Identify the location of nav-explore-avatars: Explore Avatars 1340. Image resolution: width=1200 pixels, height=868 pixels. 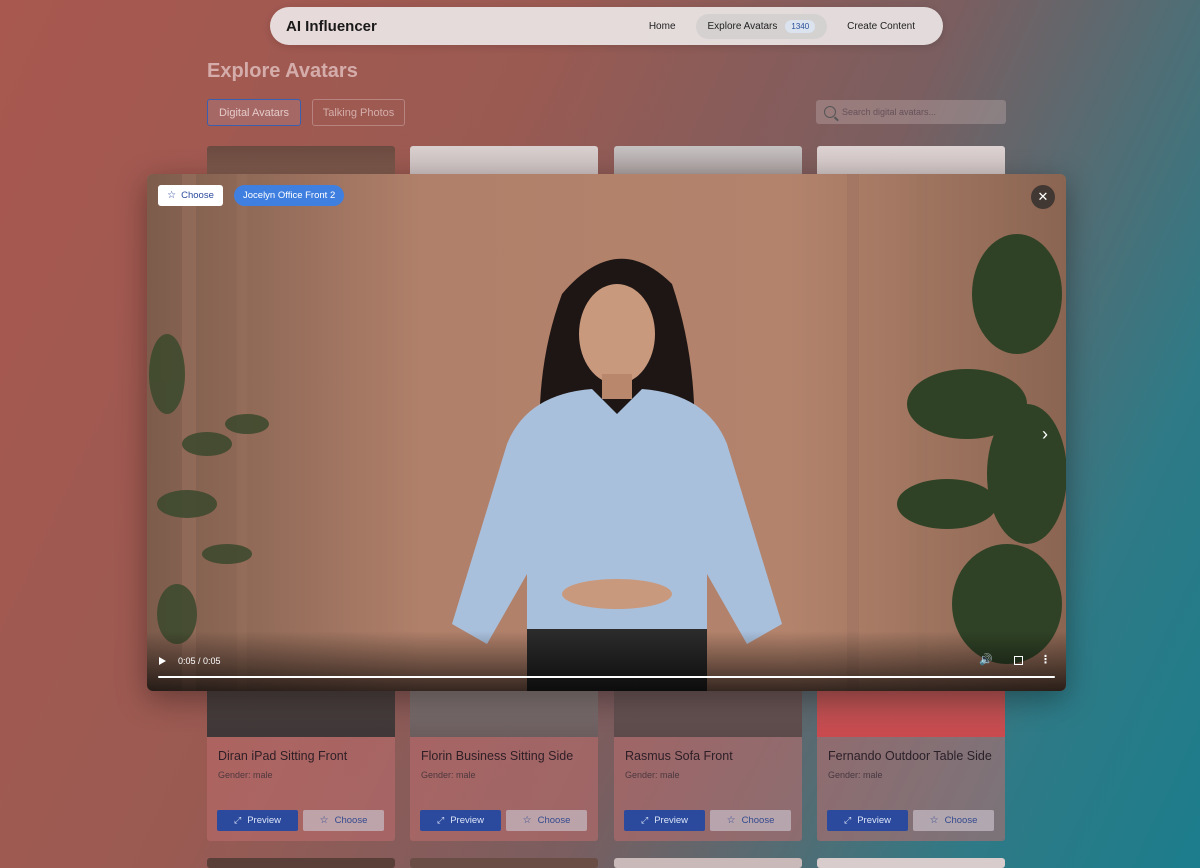
(761, 26).